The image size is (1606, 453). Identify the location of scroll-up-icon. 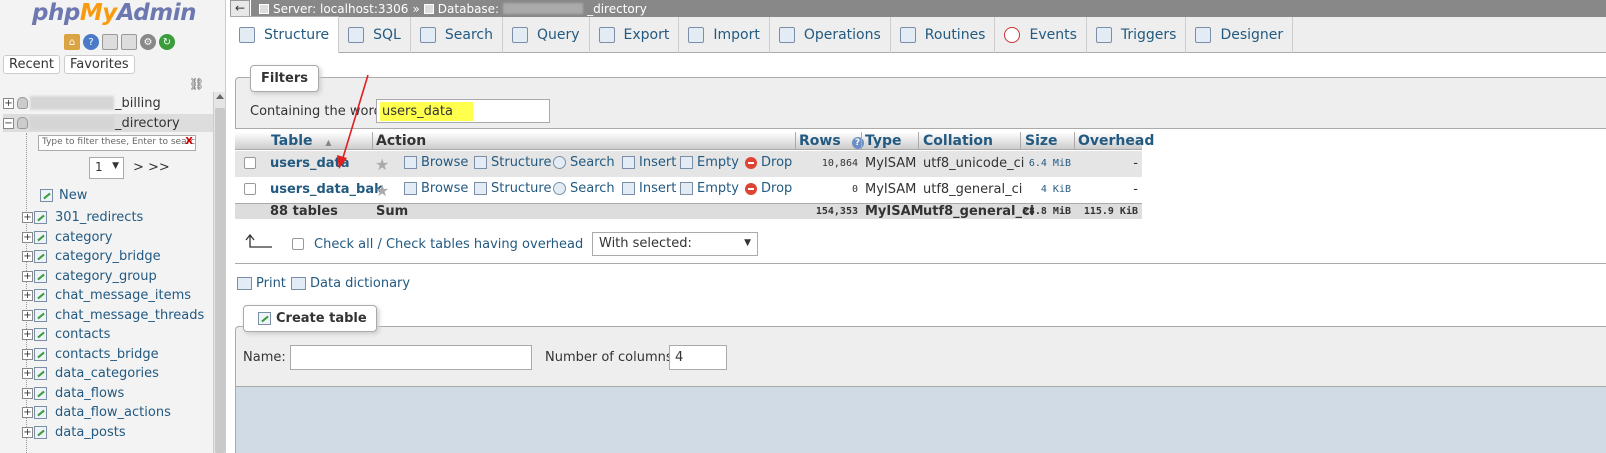
(220, 96).